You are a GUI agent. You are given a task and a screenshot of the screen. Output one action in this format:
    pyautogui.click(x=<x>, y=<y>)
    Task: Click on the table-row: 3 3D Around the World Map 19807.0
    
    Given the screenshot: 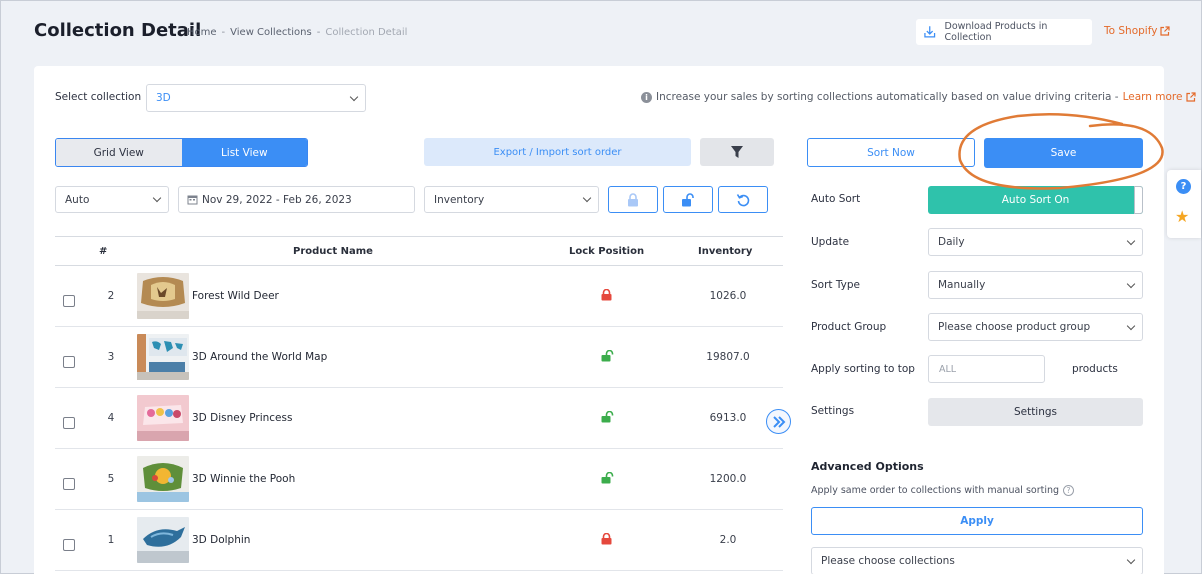 What is the action you would take?
    pyautogui.click(x=419, y=357)
    